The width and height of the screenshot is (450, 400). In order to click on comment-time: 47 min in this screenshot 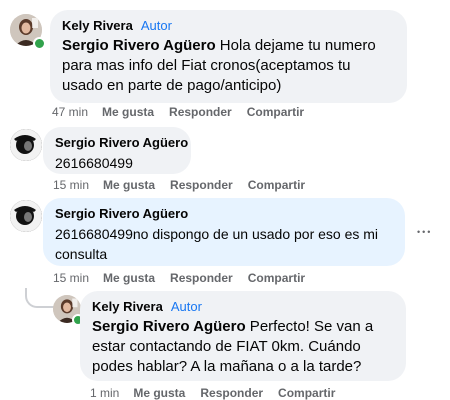, I will do `click(70, 112)`.